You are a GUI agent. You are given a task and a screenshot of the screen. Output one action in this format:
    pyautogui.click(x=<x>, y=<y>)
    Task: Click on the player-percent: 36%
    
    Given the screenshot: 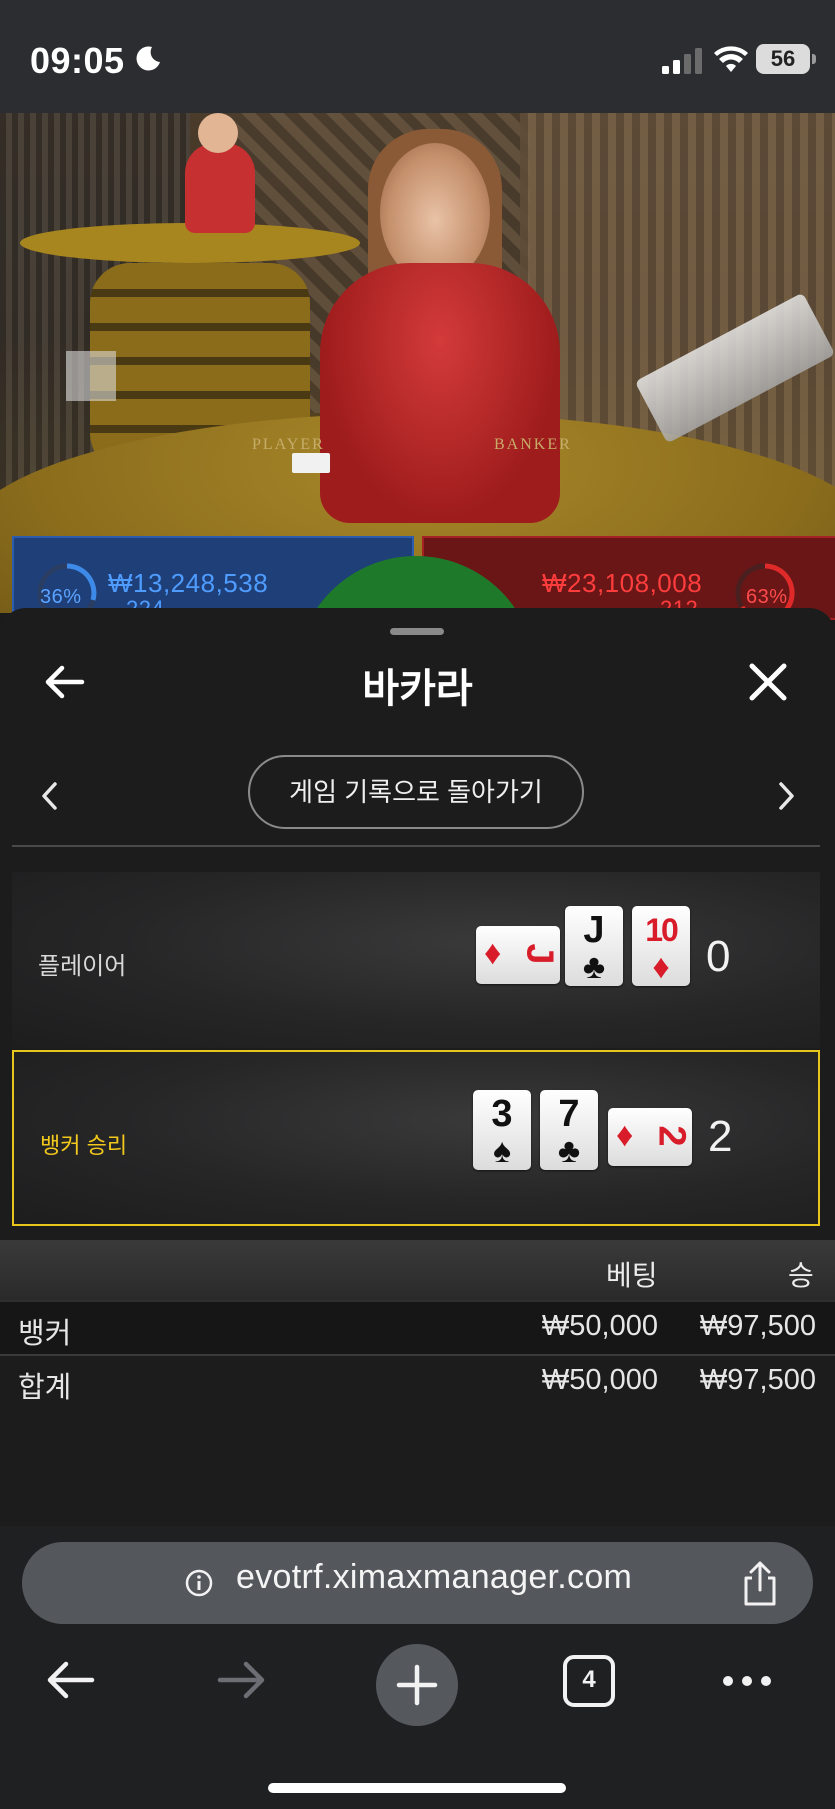 What is the action you would take?
    pyautogui.click(x=61, y=597)
    